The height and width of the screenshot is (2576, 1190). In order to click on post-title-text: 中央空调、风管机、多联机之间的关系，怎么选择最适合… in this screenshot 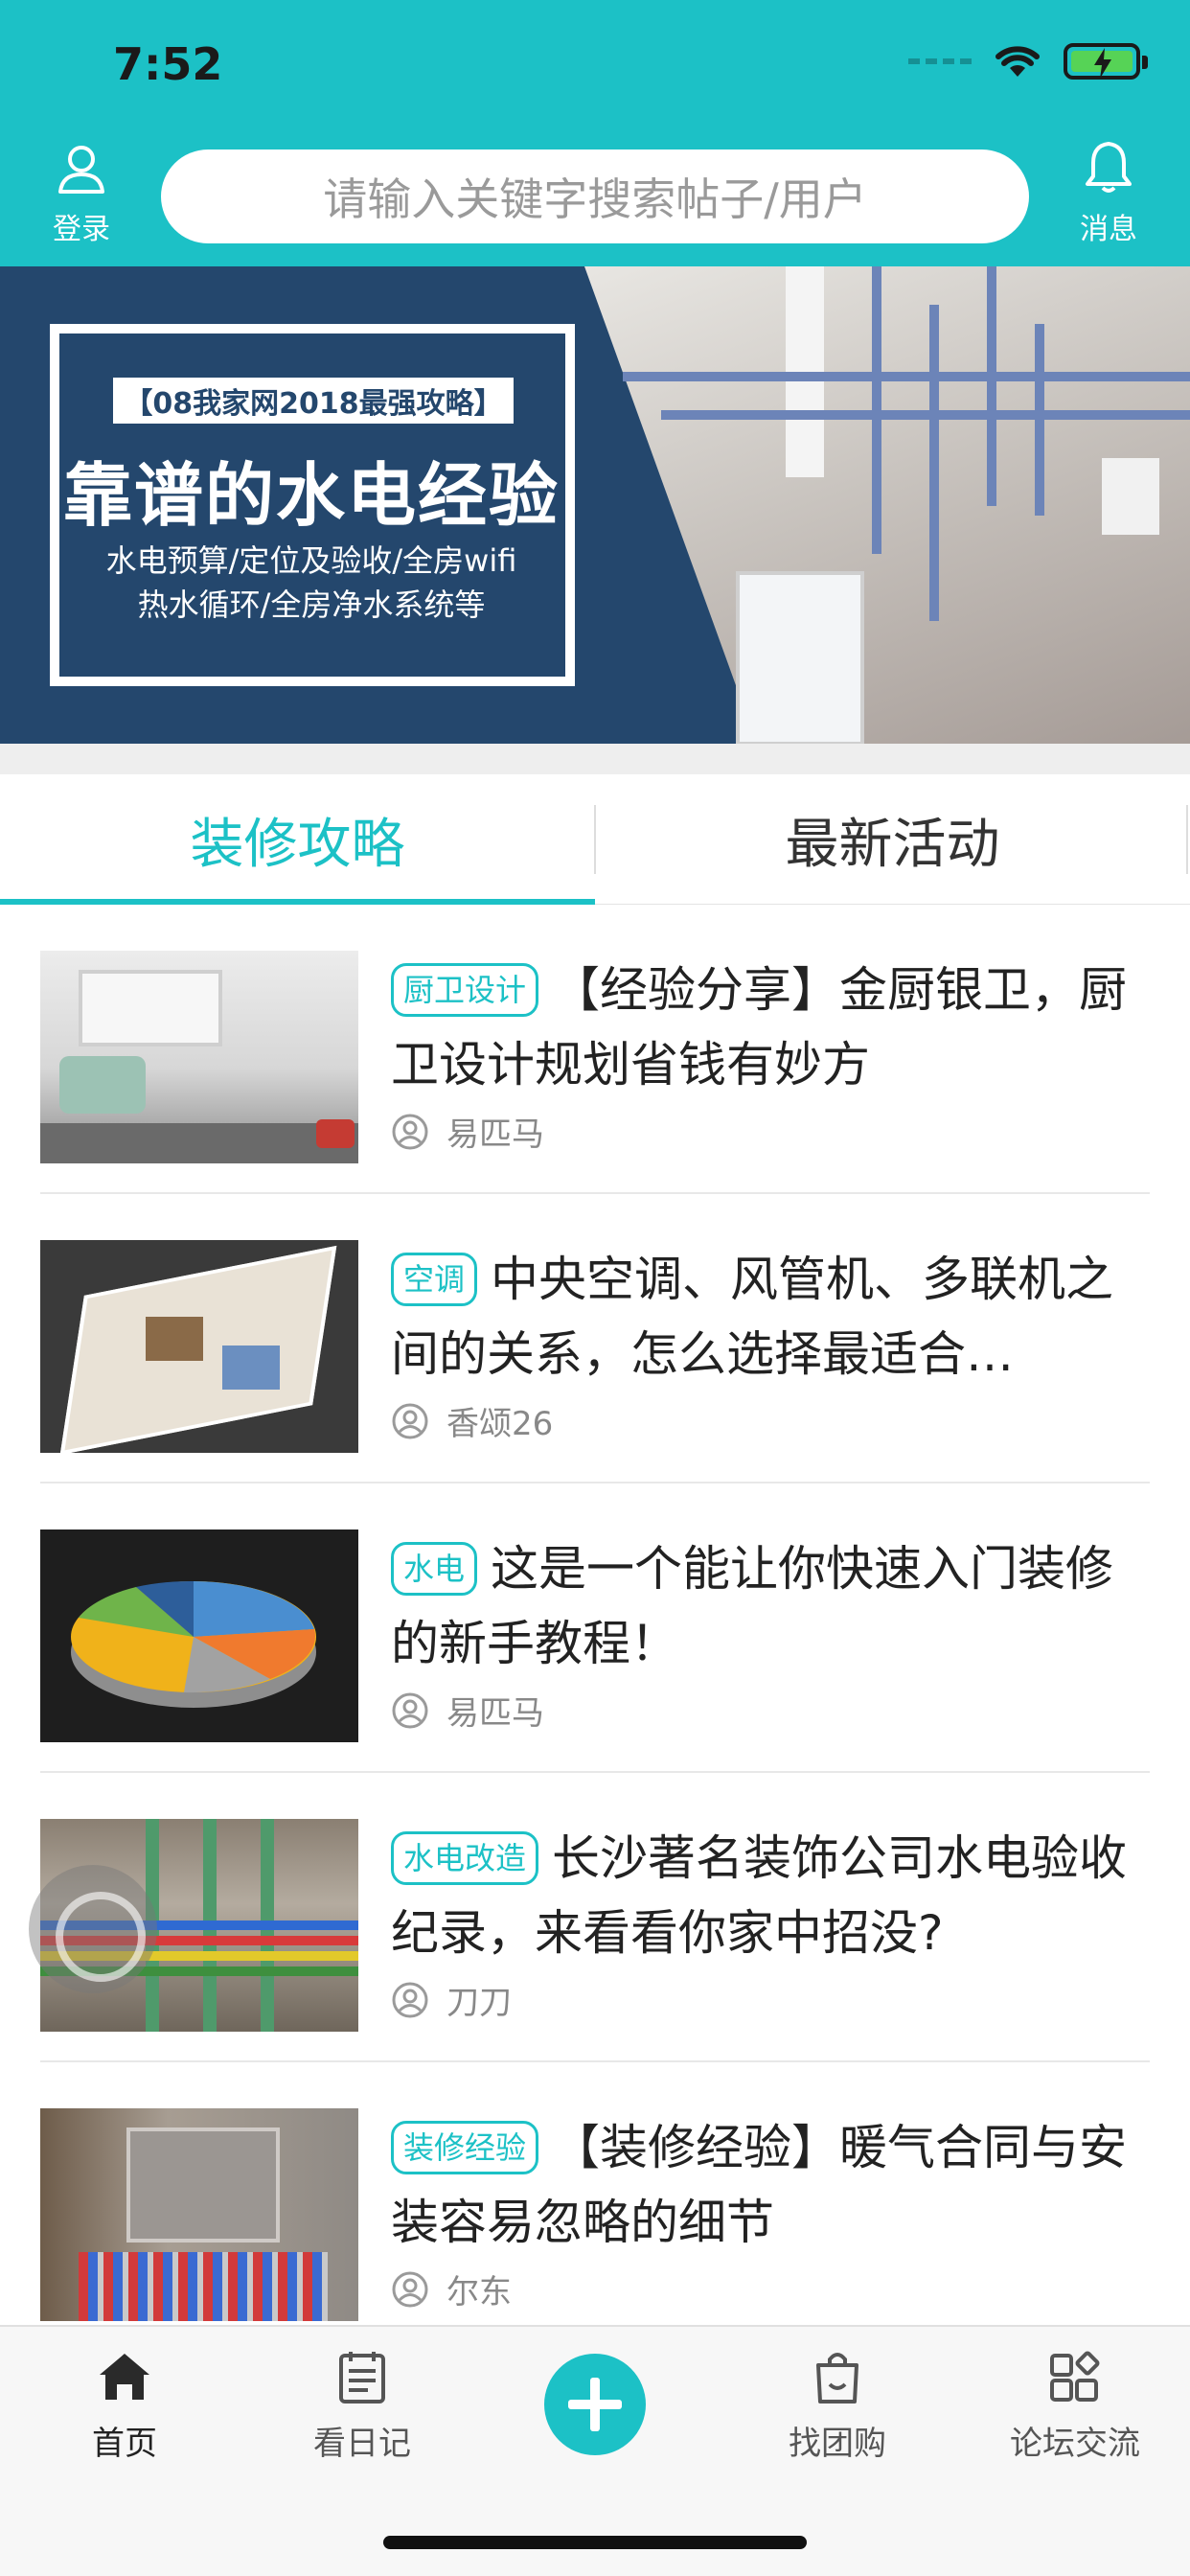, I will do `click(753, 1317)`.